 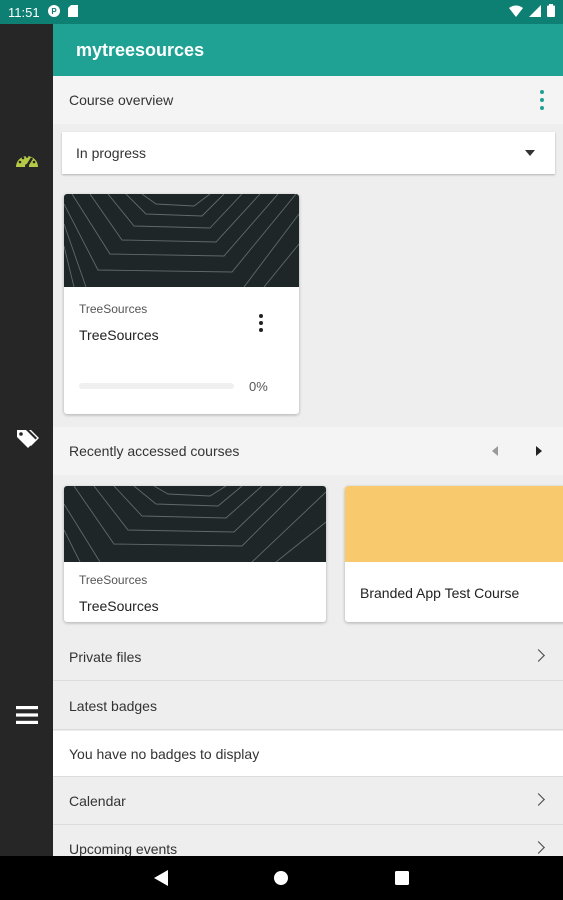 I want to click on wifi-icon, so click(x=516, y=12).